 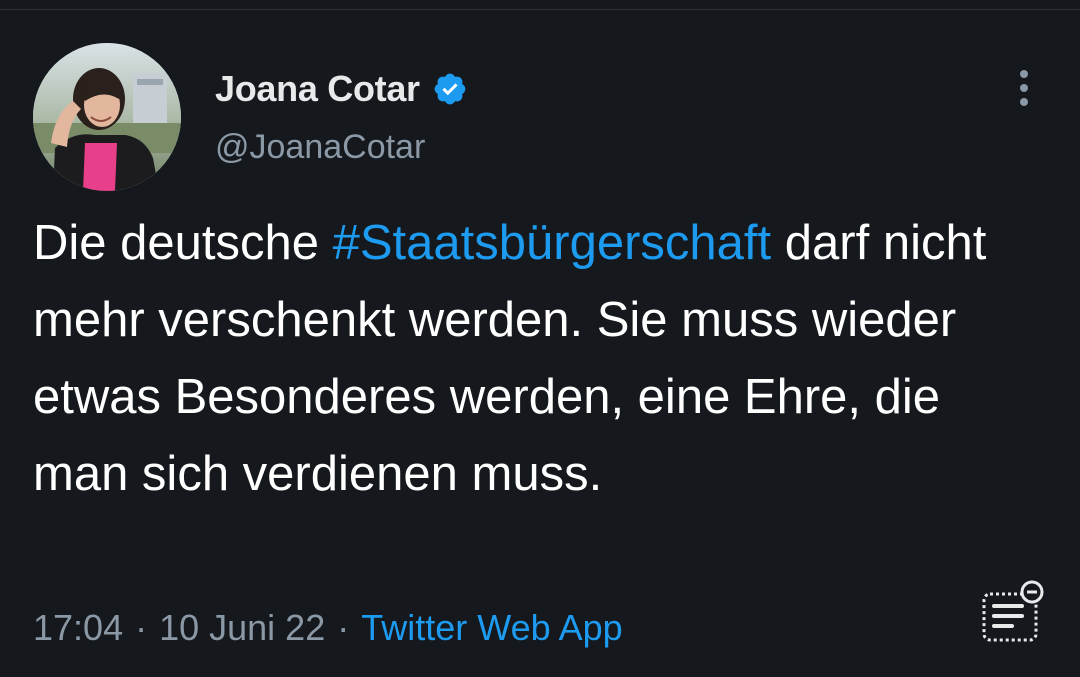 What do you see at coordinates (552, 243) in the screenshot?
I see `hashtag-link: #Staatsbürgerschaft` at bounding box center [552, 243].